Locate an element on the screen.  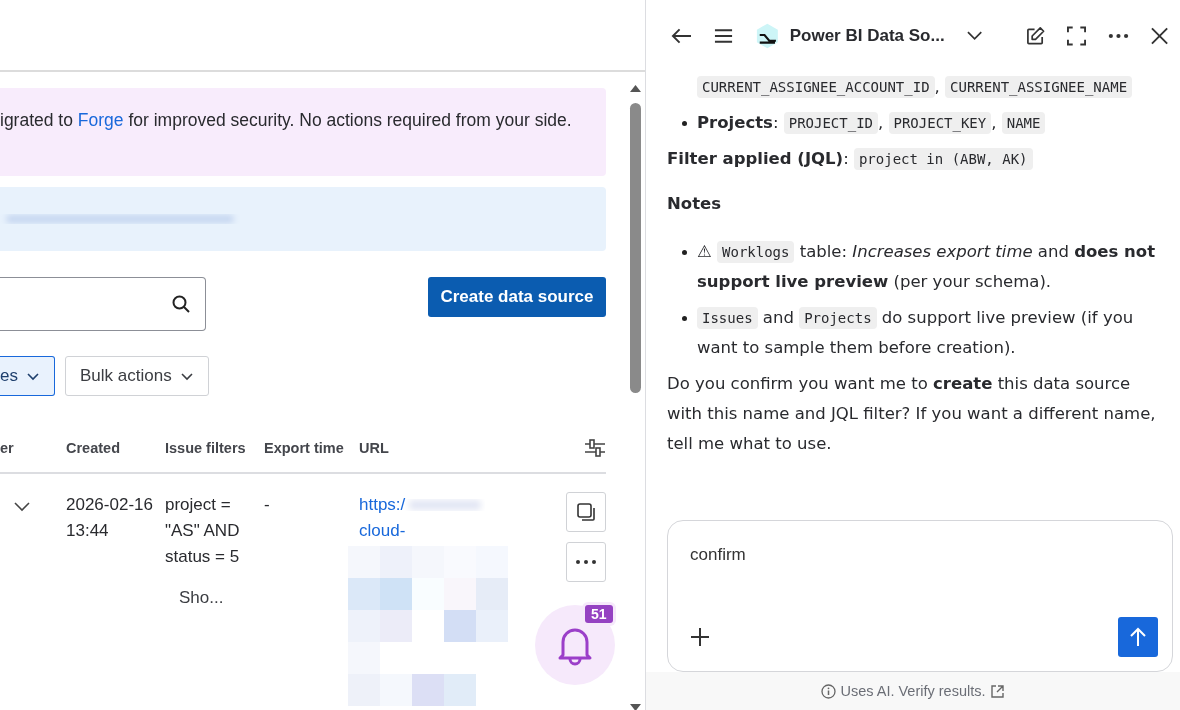
arrow-up-icon is located at coordinates (1138, 637).